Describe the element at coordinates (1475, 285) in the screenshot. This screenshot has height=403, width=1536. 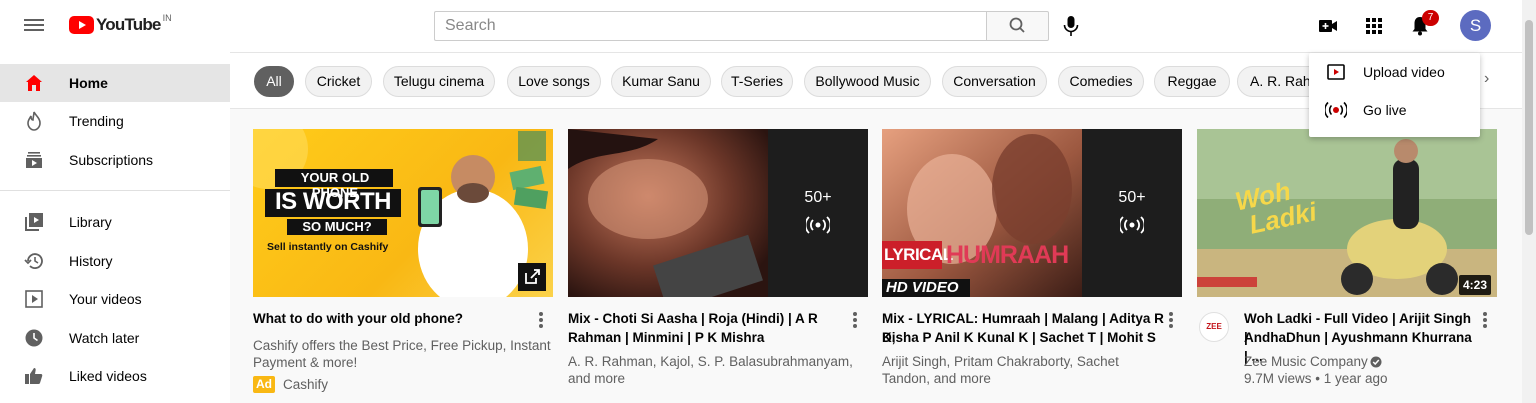
I see `video-duration: 4:23` at that location.